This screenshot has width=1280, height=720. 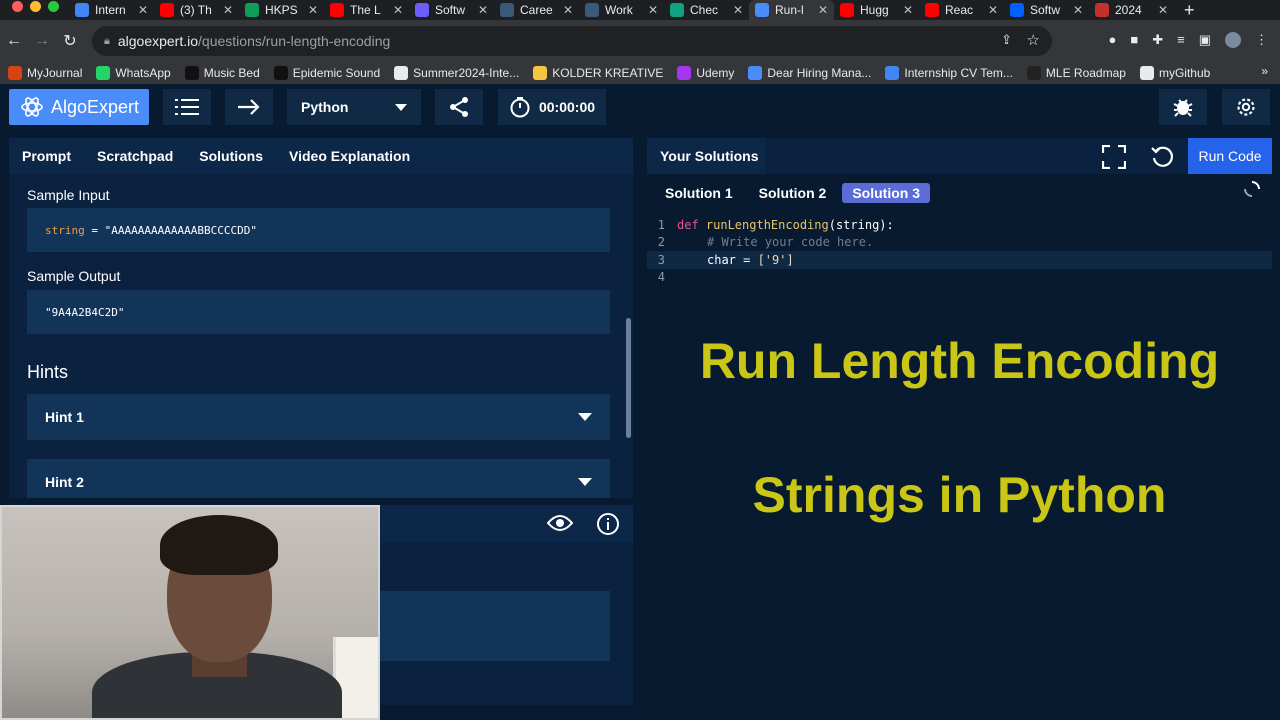 I want to click on sidebar-icon: ▣, so click(x=1205, y=40).